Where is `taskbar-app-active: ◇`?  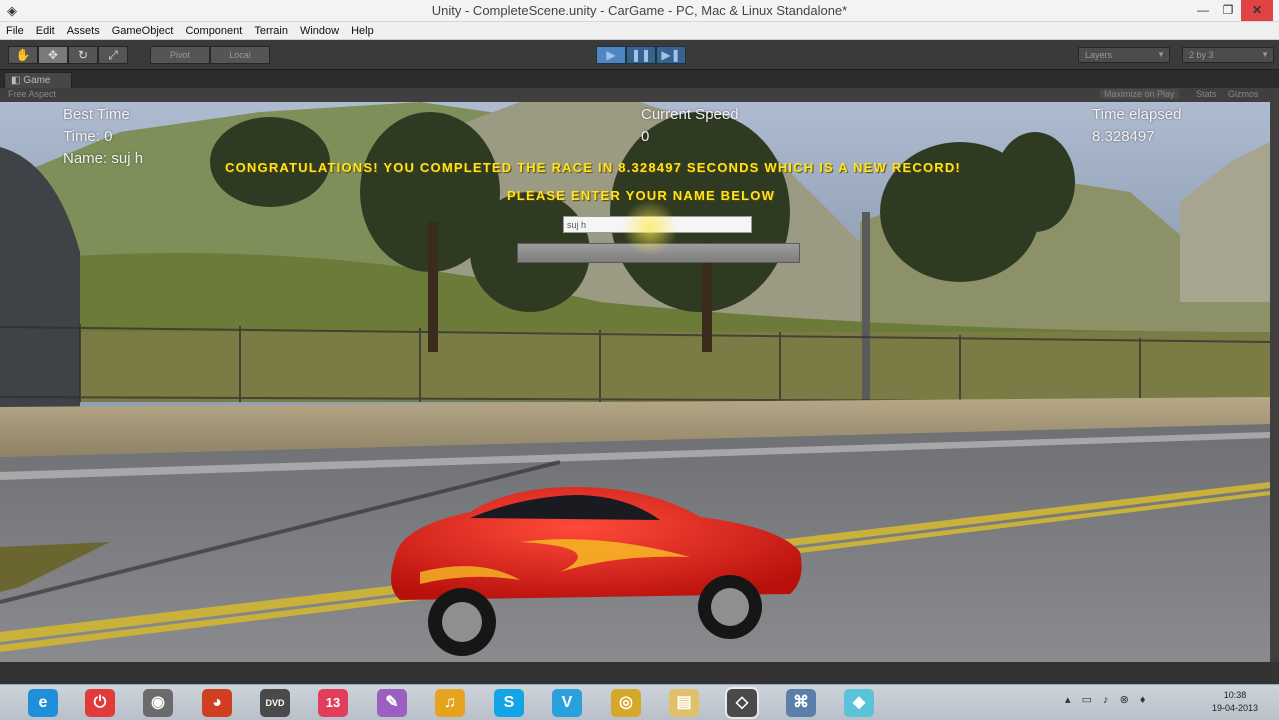
taskbar-app-active: ◇ is located at coordinates (742, 703).